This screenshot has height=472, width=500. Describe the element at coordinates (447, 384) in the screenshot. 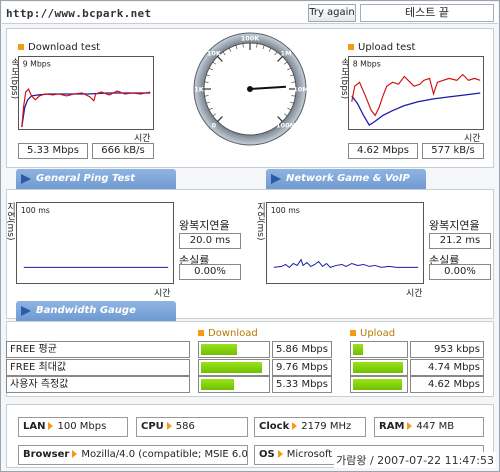

I see `upload-bar-value: 4.62 Mbps` at that location.